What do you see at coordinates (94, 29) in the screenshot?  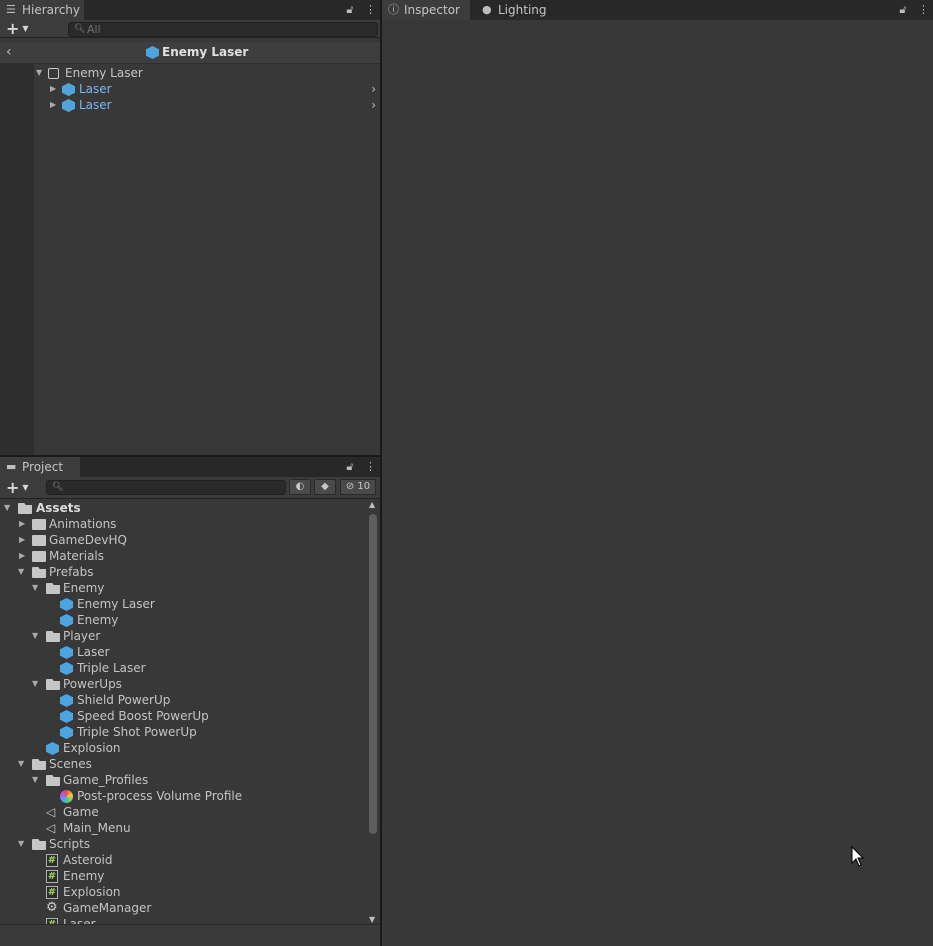 I see `search-placeholder: All` at bounding box center [94, 29].